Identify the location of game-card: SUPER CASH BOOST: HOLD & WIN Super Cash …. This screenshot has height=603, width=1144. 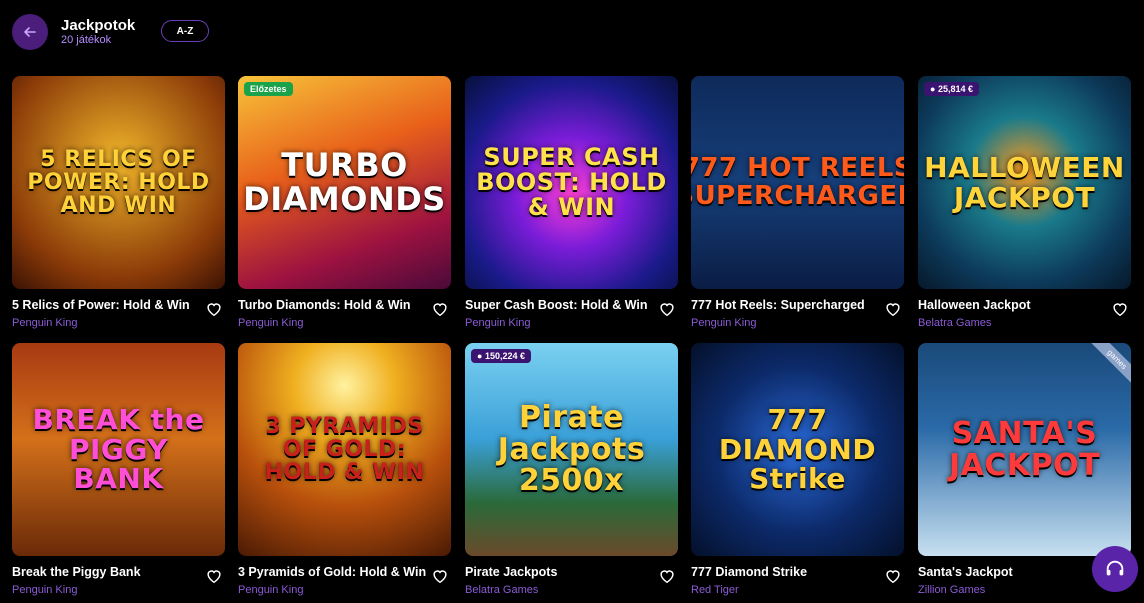
(571, 206).